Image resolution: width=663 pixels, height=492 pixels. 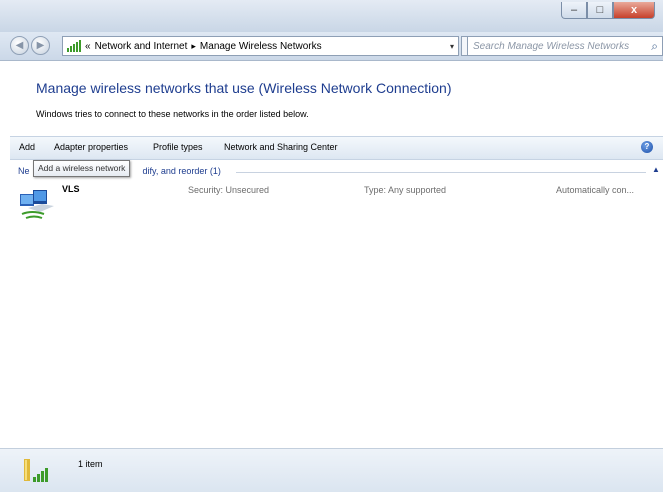 What do you see at coordinates (229, 190) in the screenshot?
I see `network-security: Security: Unsecured` at bounding box center [229, 190].